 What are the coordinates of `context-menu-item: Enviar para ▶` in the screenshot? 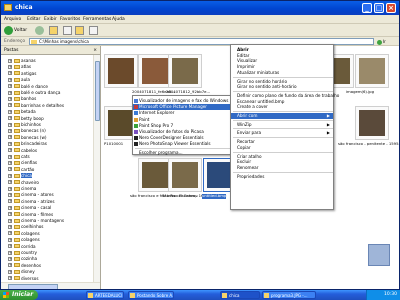 It's located at (282, 133).